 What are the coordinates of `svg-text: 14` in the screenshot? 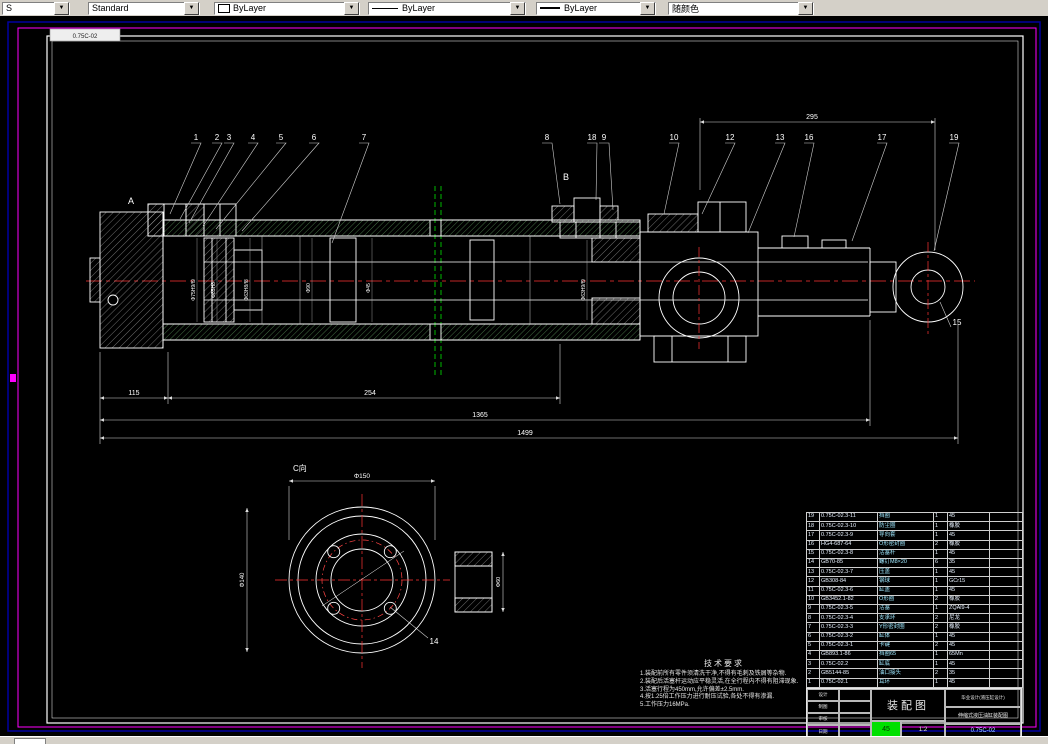 It's located at (434, 641).